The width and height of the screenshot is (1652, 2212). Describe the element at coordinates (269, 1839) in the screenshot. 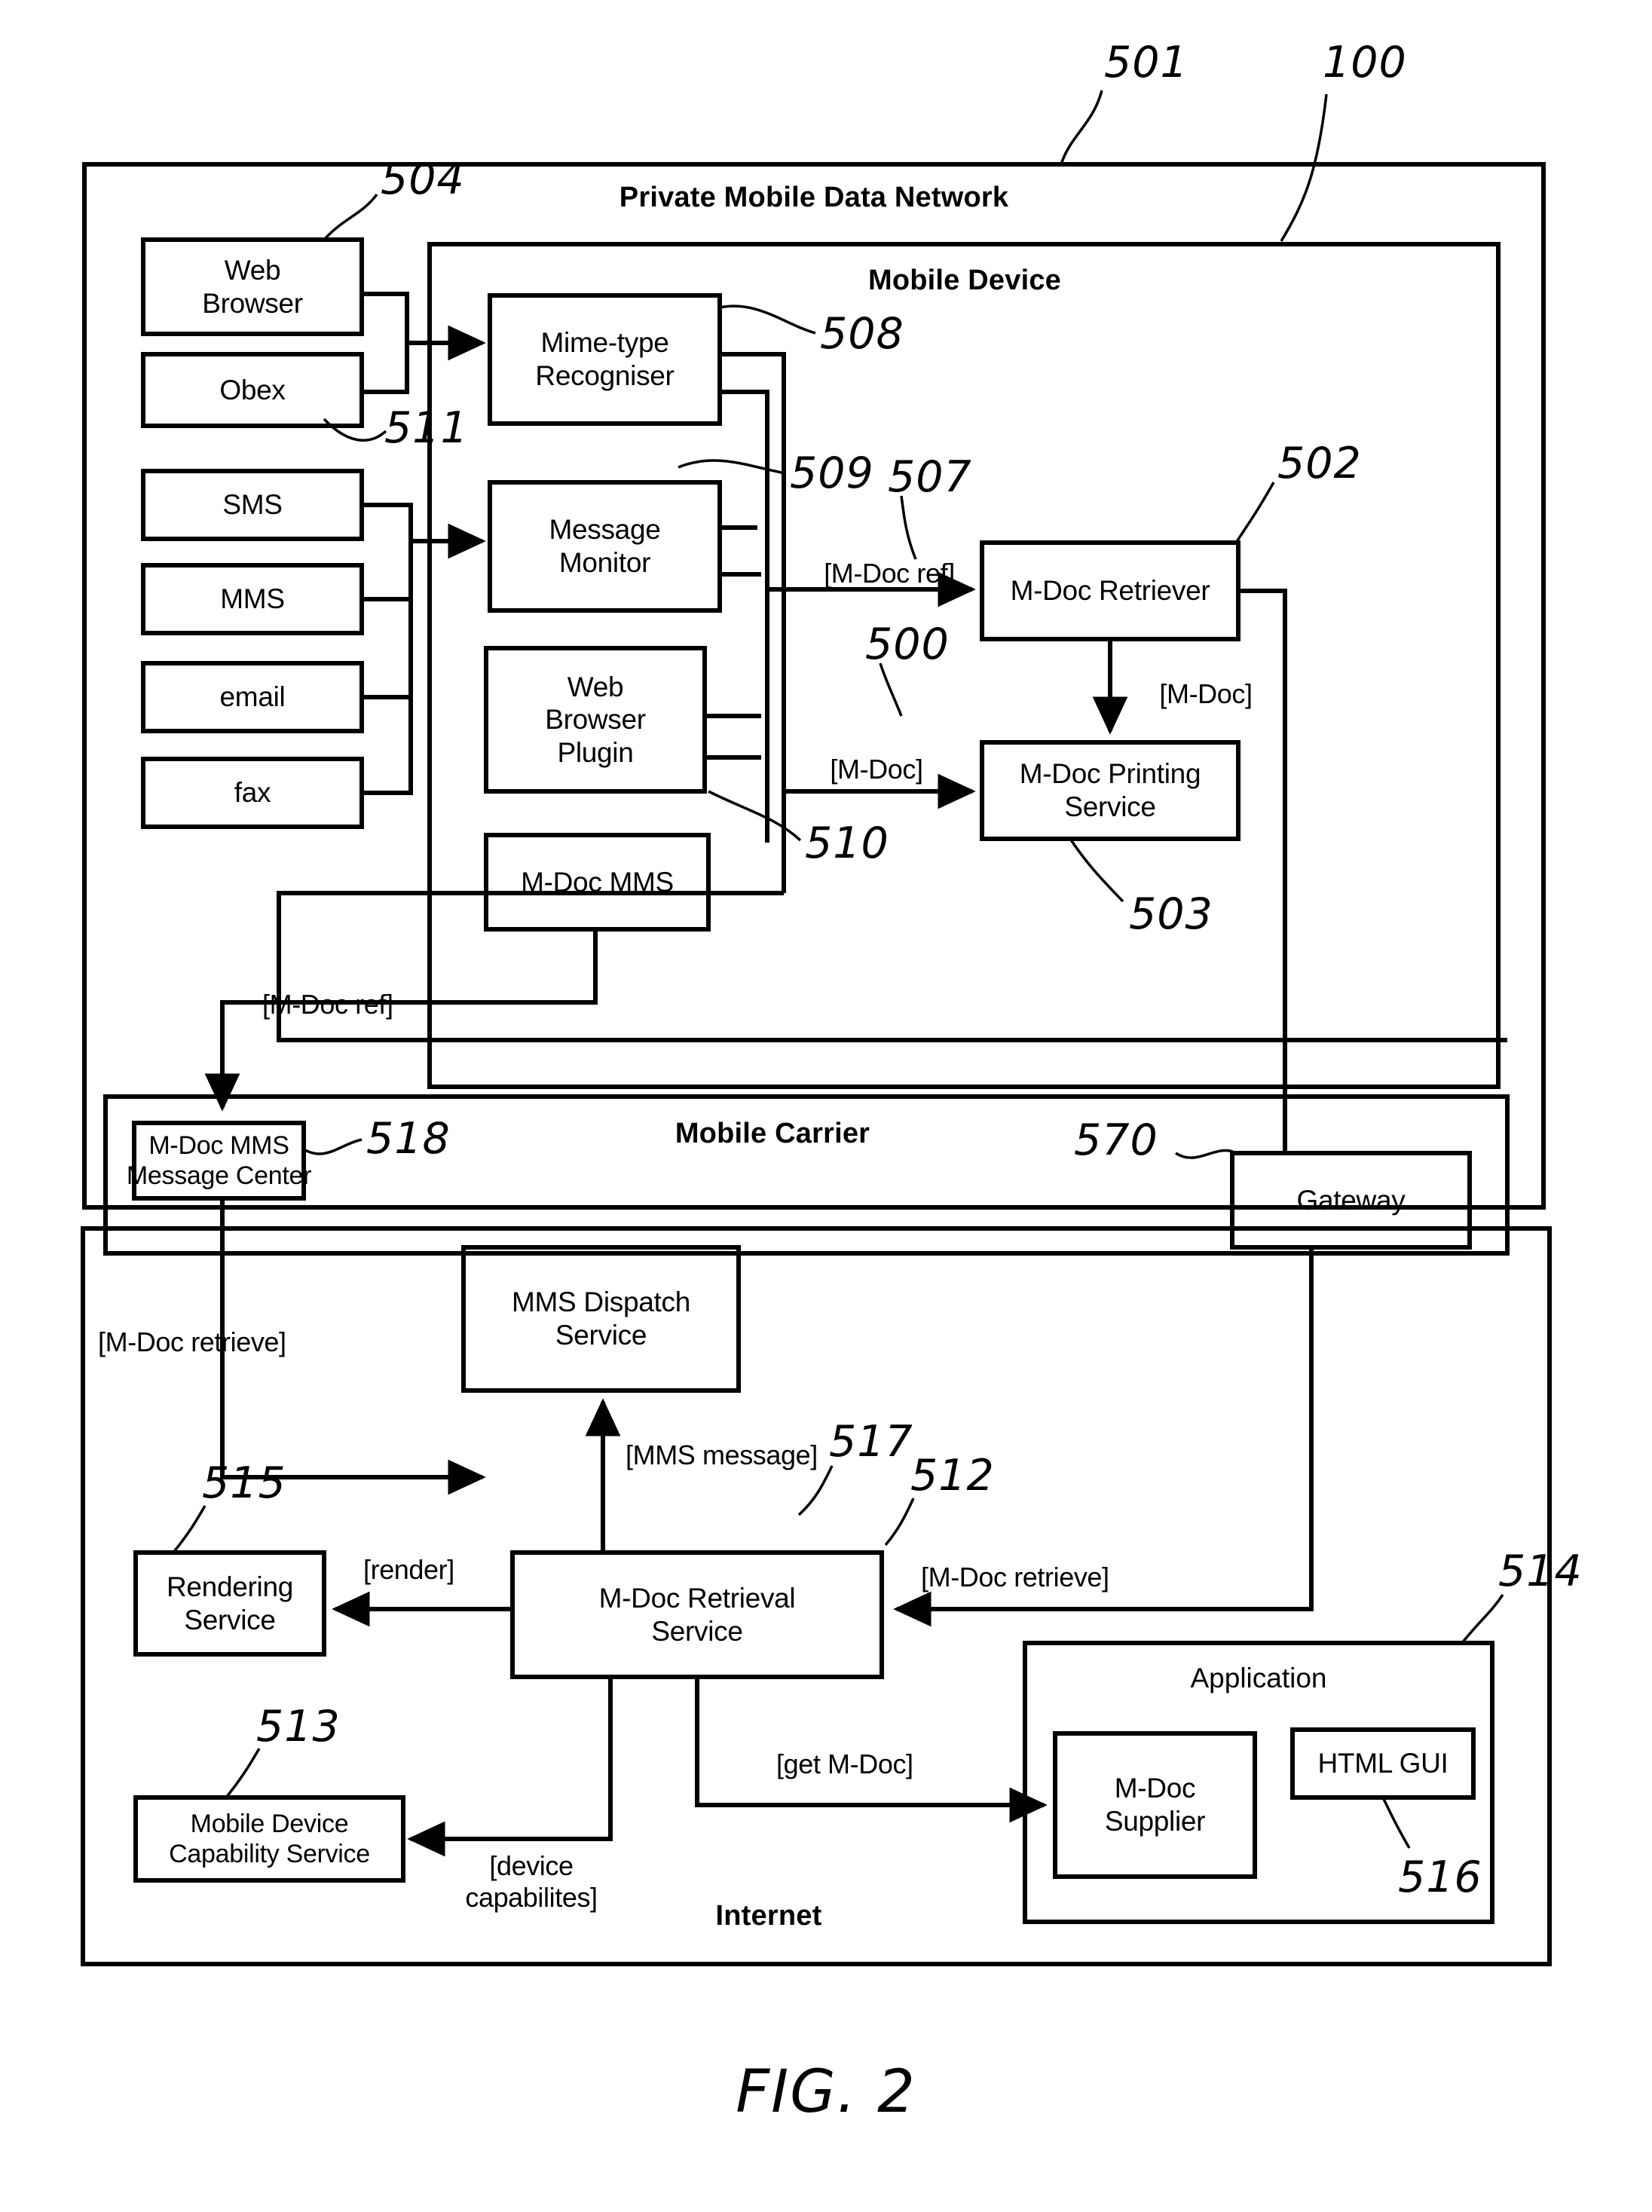

I see `box-rect-mobile-device-capability-service` at that location.